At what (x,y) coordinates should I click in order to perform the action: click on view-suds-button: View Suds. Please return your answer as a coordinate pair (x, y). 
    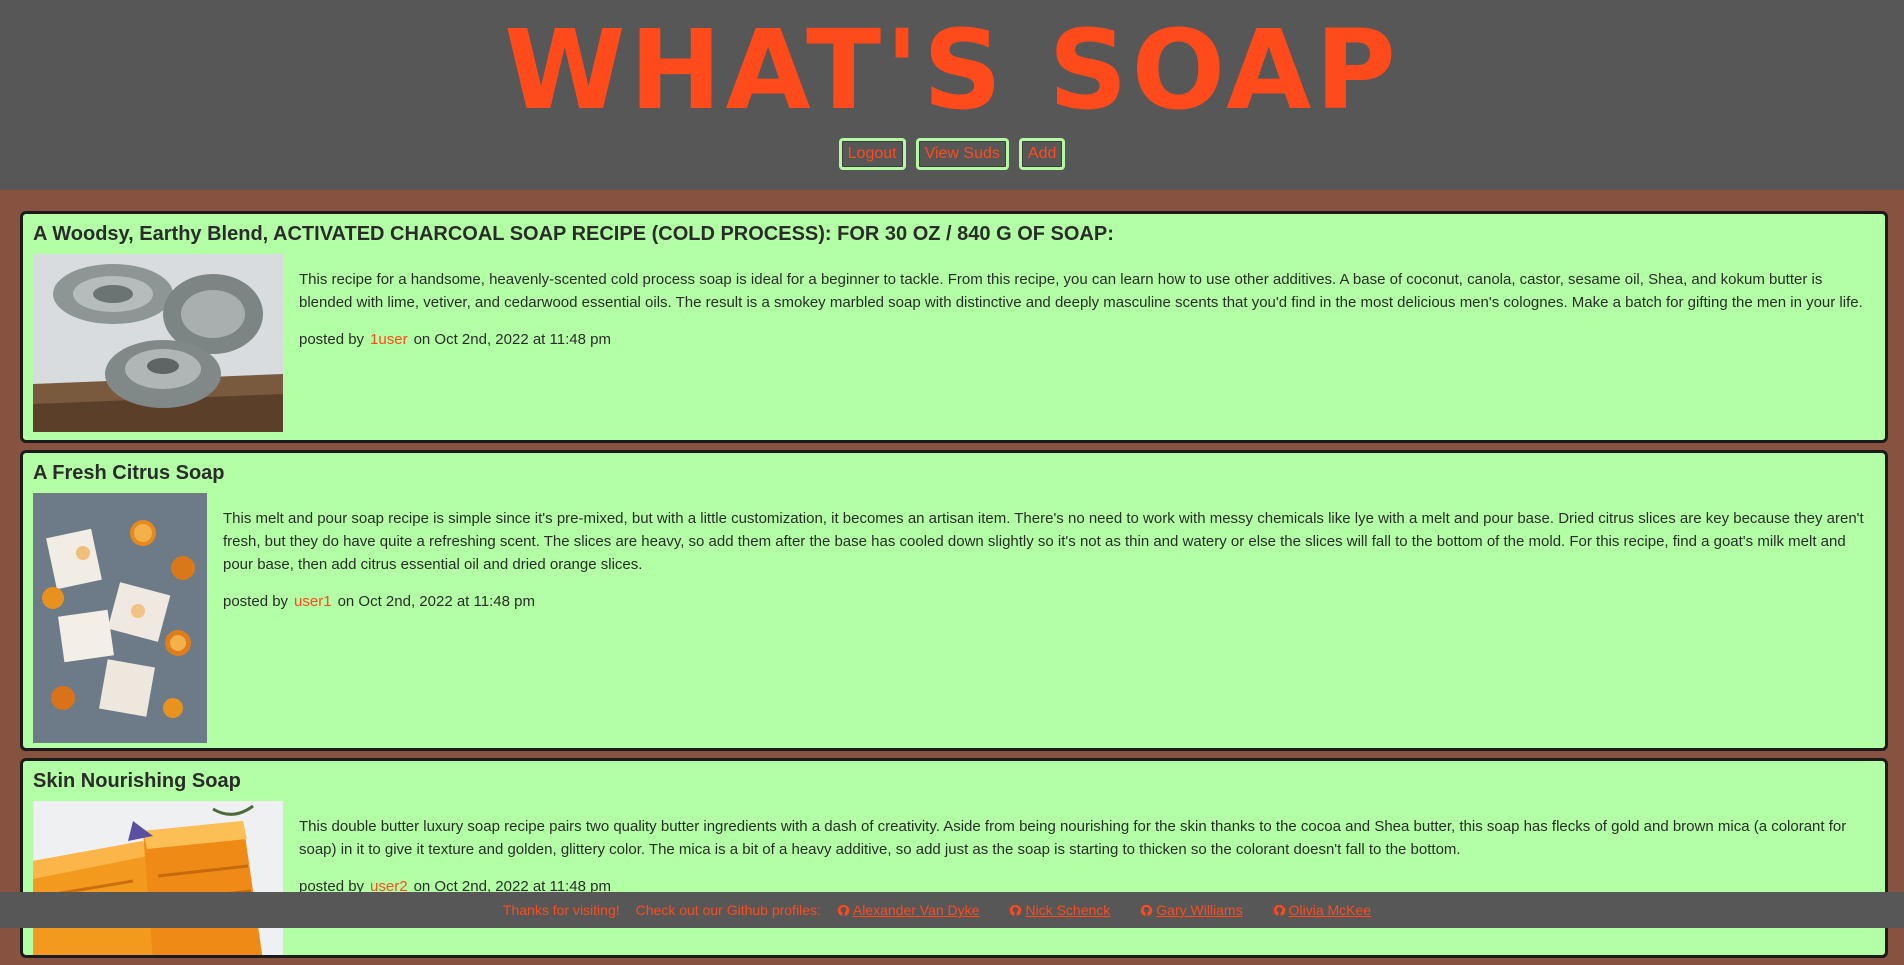
    Looking at the image, I should click on (962, 154).